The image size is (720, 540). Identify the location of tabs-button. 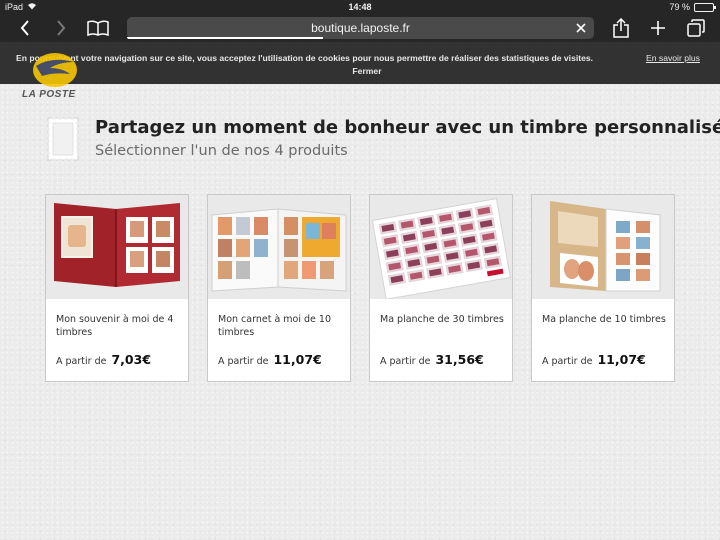
(696, 28).